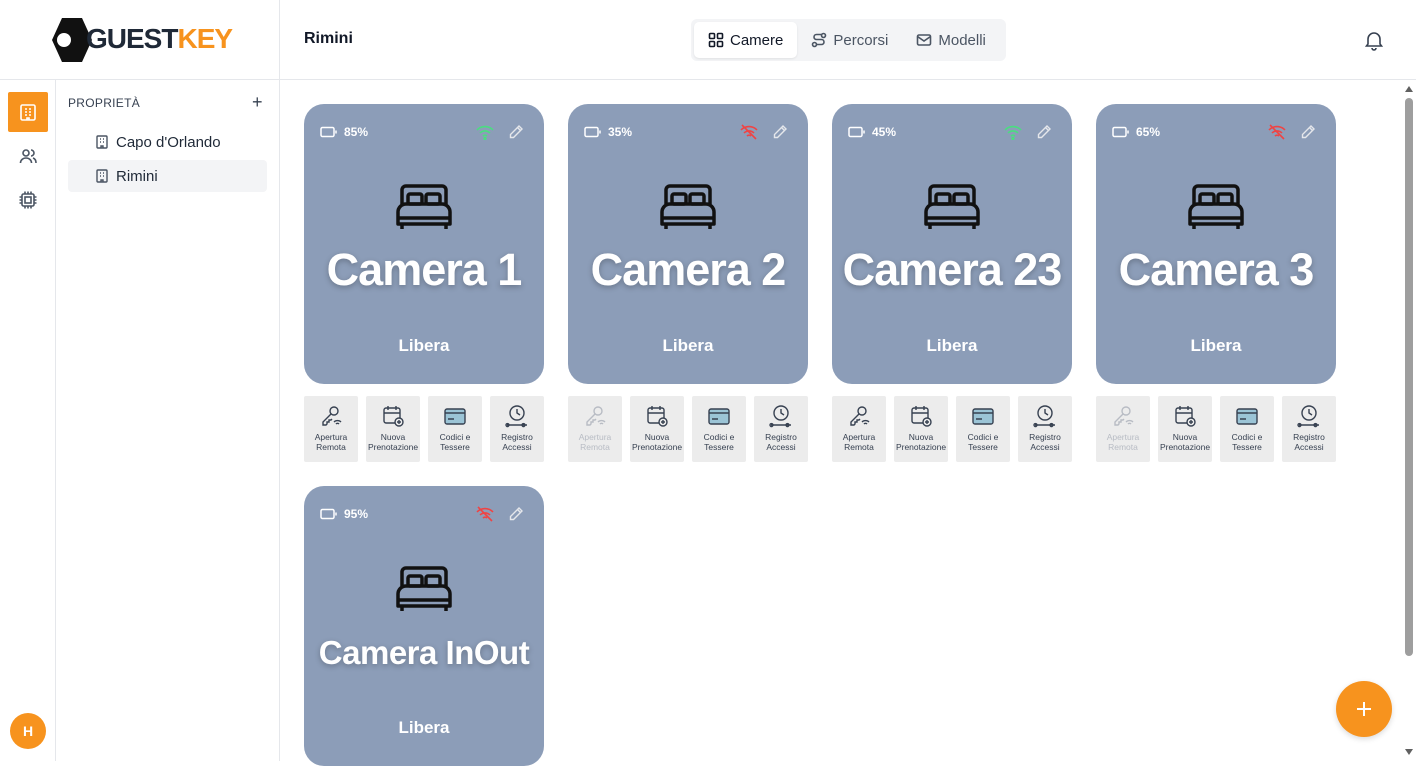 Image resolution: width=1416 pixels, height=766 pixels. What do you see at coordinates (137, 176) in the screenshot?
I see `sidebar-item-label: Rimini` at bounding box center [137, 176].